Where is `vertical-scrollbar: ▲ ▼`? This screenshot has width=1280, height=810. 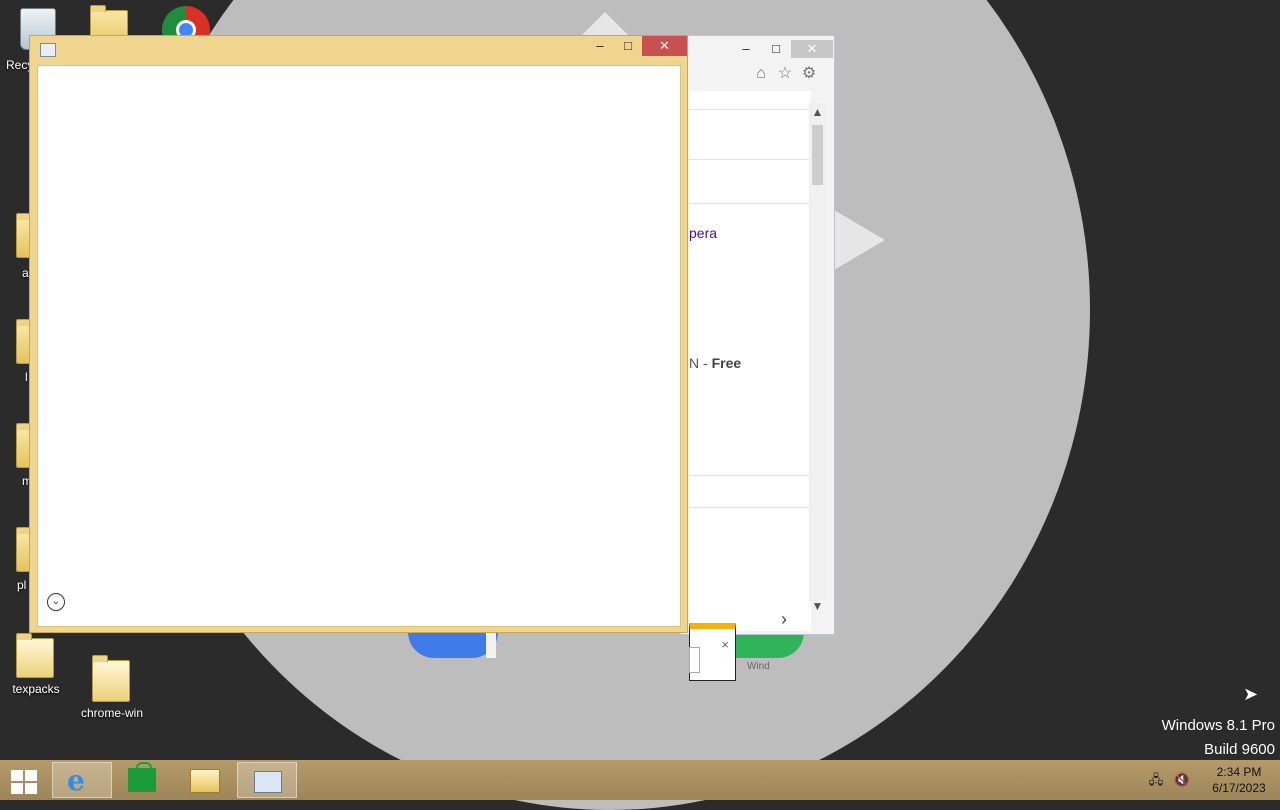
vertical-scrollbar: ▲ ▼ is located at coordinates (817, 358).